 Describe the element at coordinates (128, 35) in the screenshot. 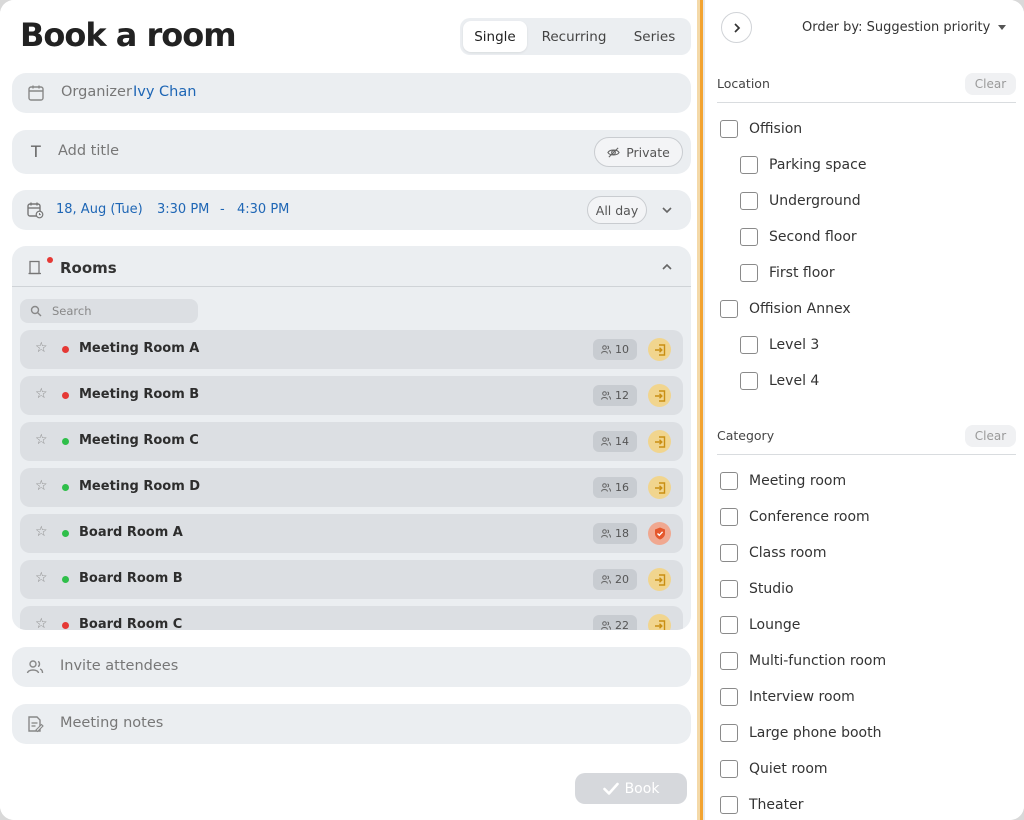

I see `page-title: Book a room` at that location.